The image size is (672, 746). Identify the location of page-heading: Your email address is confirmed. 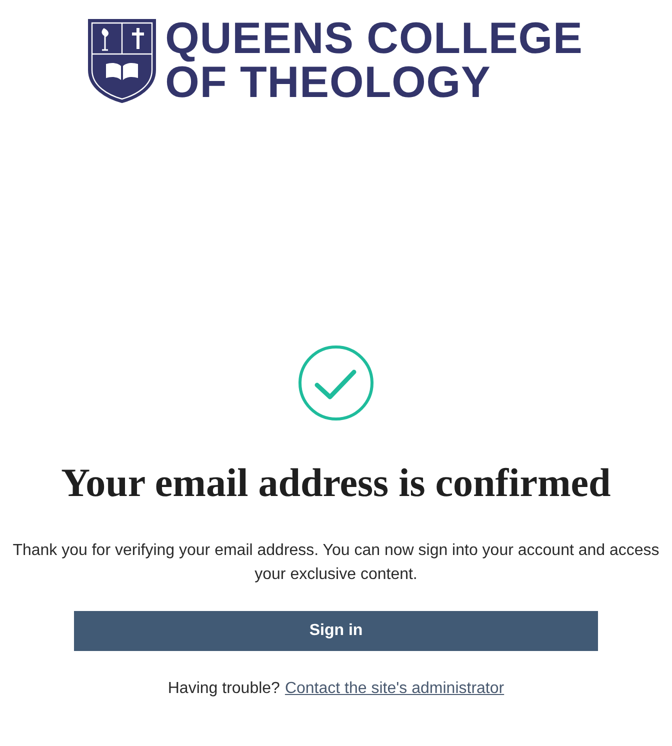
(336, 483).